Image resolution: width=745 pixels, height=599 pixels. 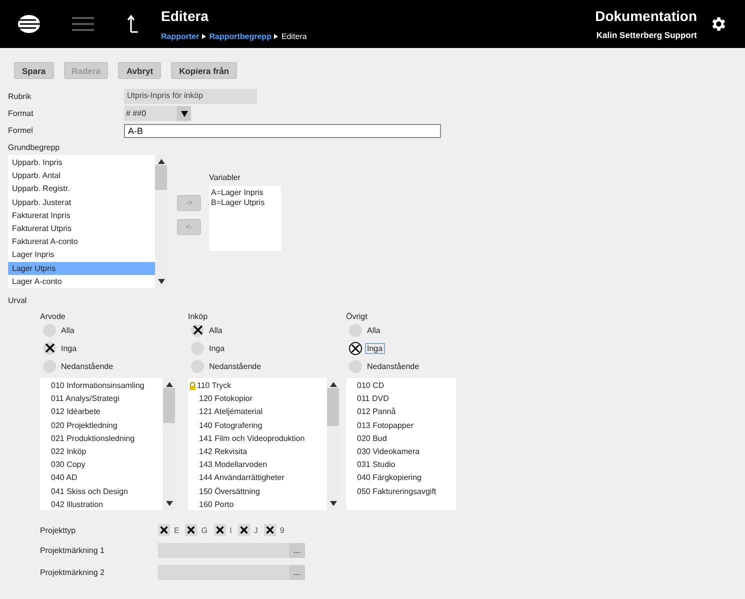 I want to click on section-label: Urval, so click(x=18, y=300).